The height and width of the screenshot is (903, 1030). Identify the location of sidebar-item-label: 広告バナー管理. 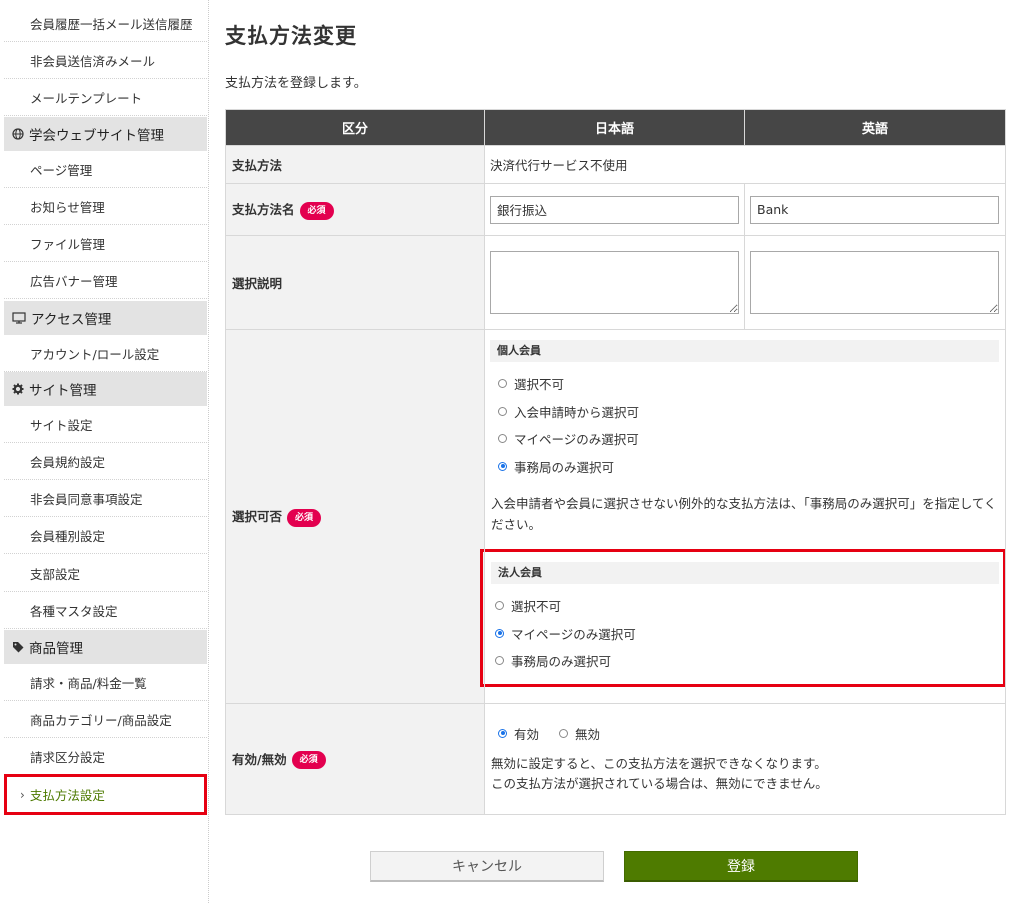
(74, 281).